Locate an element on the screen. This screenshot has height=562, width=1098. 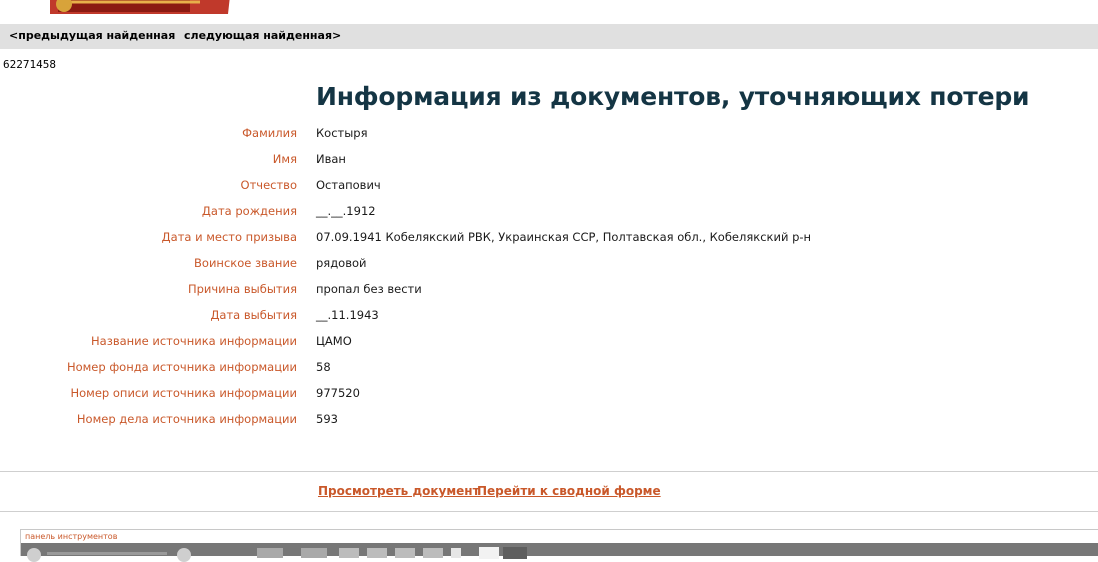
field-label-source-name: Название источника информации is located at coordinates (194, 341).